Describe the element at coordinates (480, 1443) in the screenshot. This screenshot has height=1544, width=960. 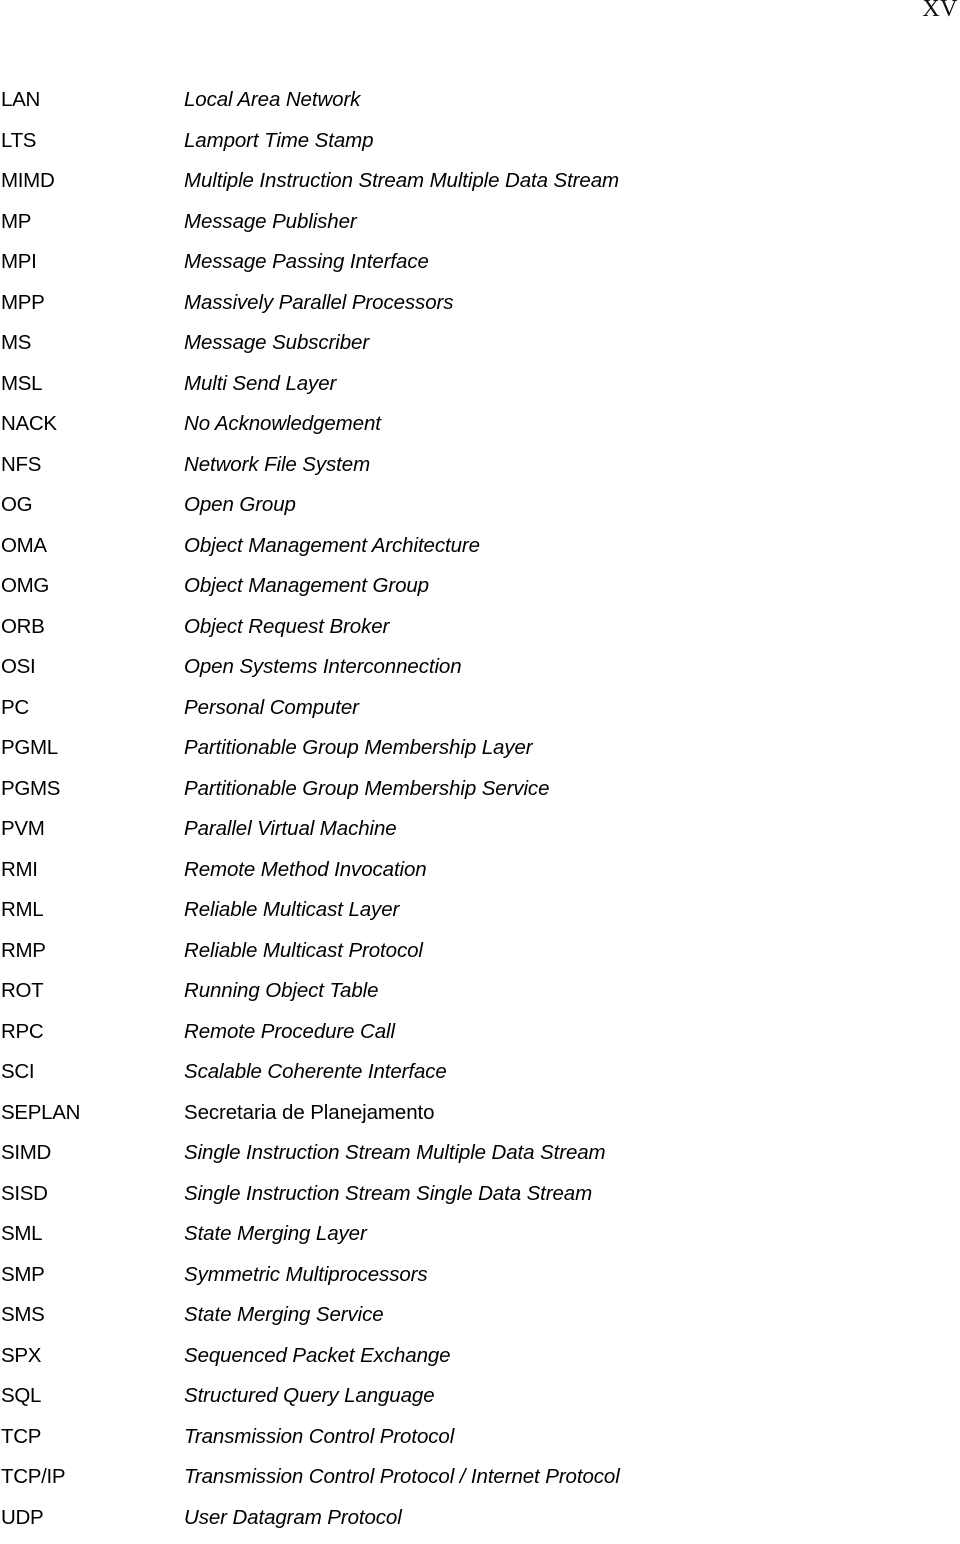
I see `abbreviation-row: TCP Transmission Control Protocol` at that location.